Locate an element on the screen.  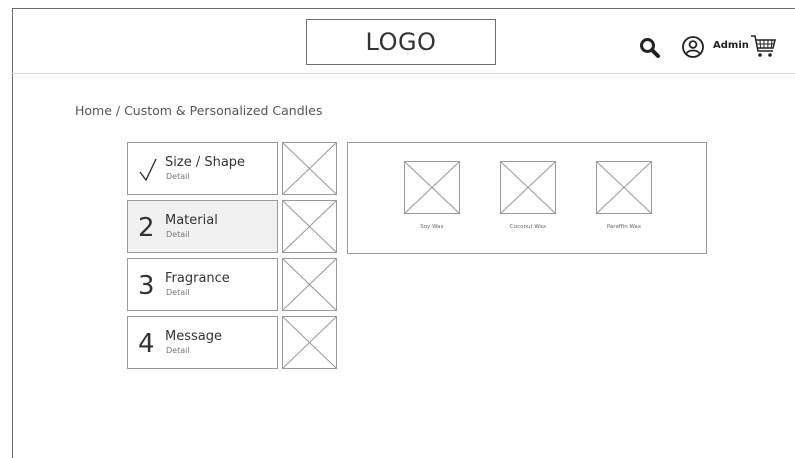
step-number: 4 is located at coordinates (146, 344).